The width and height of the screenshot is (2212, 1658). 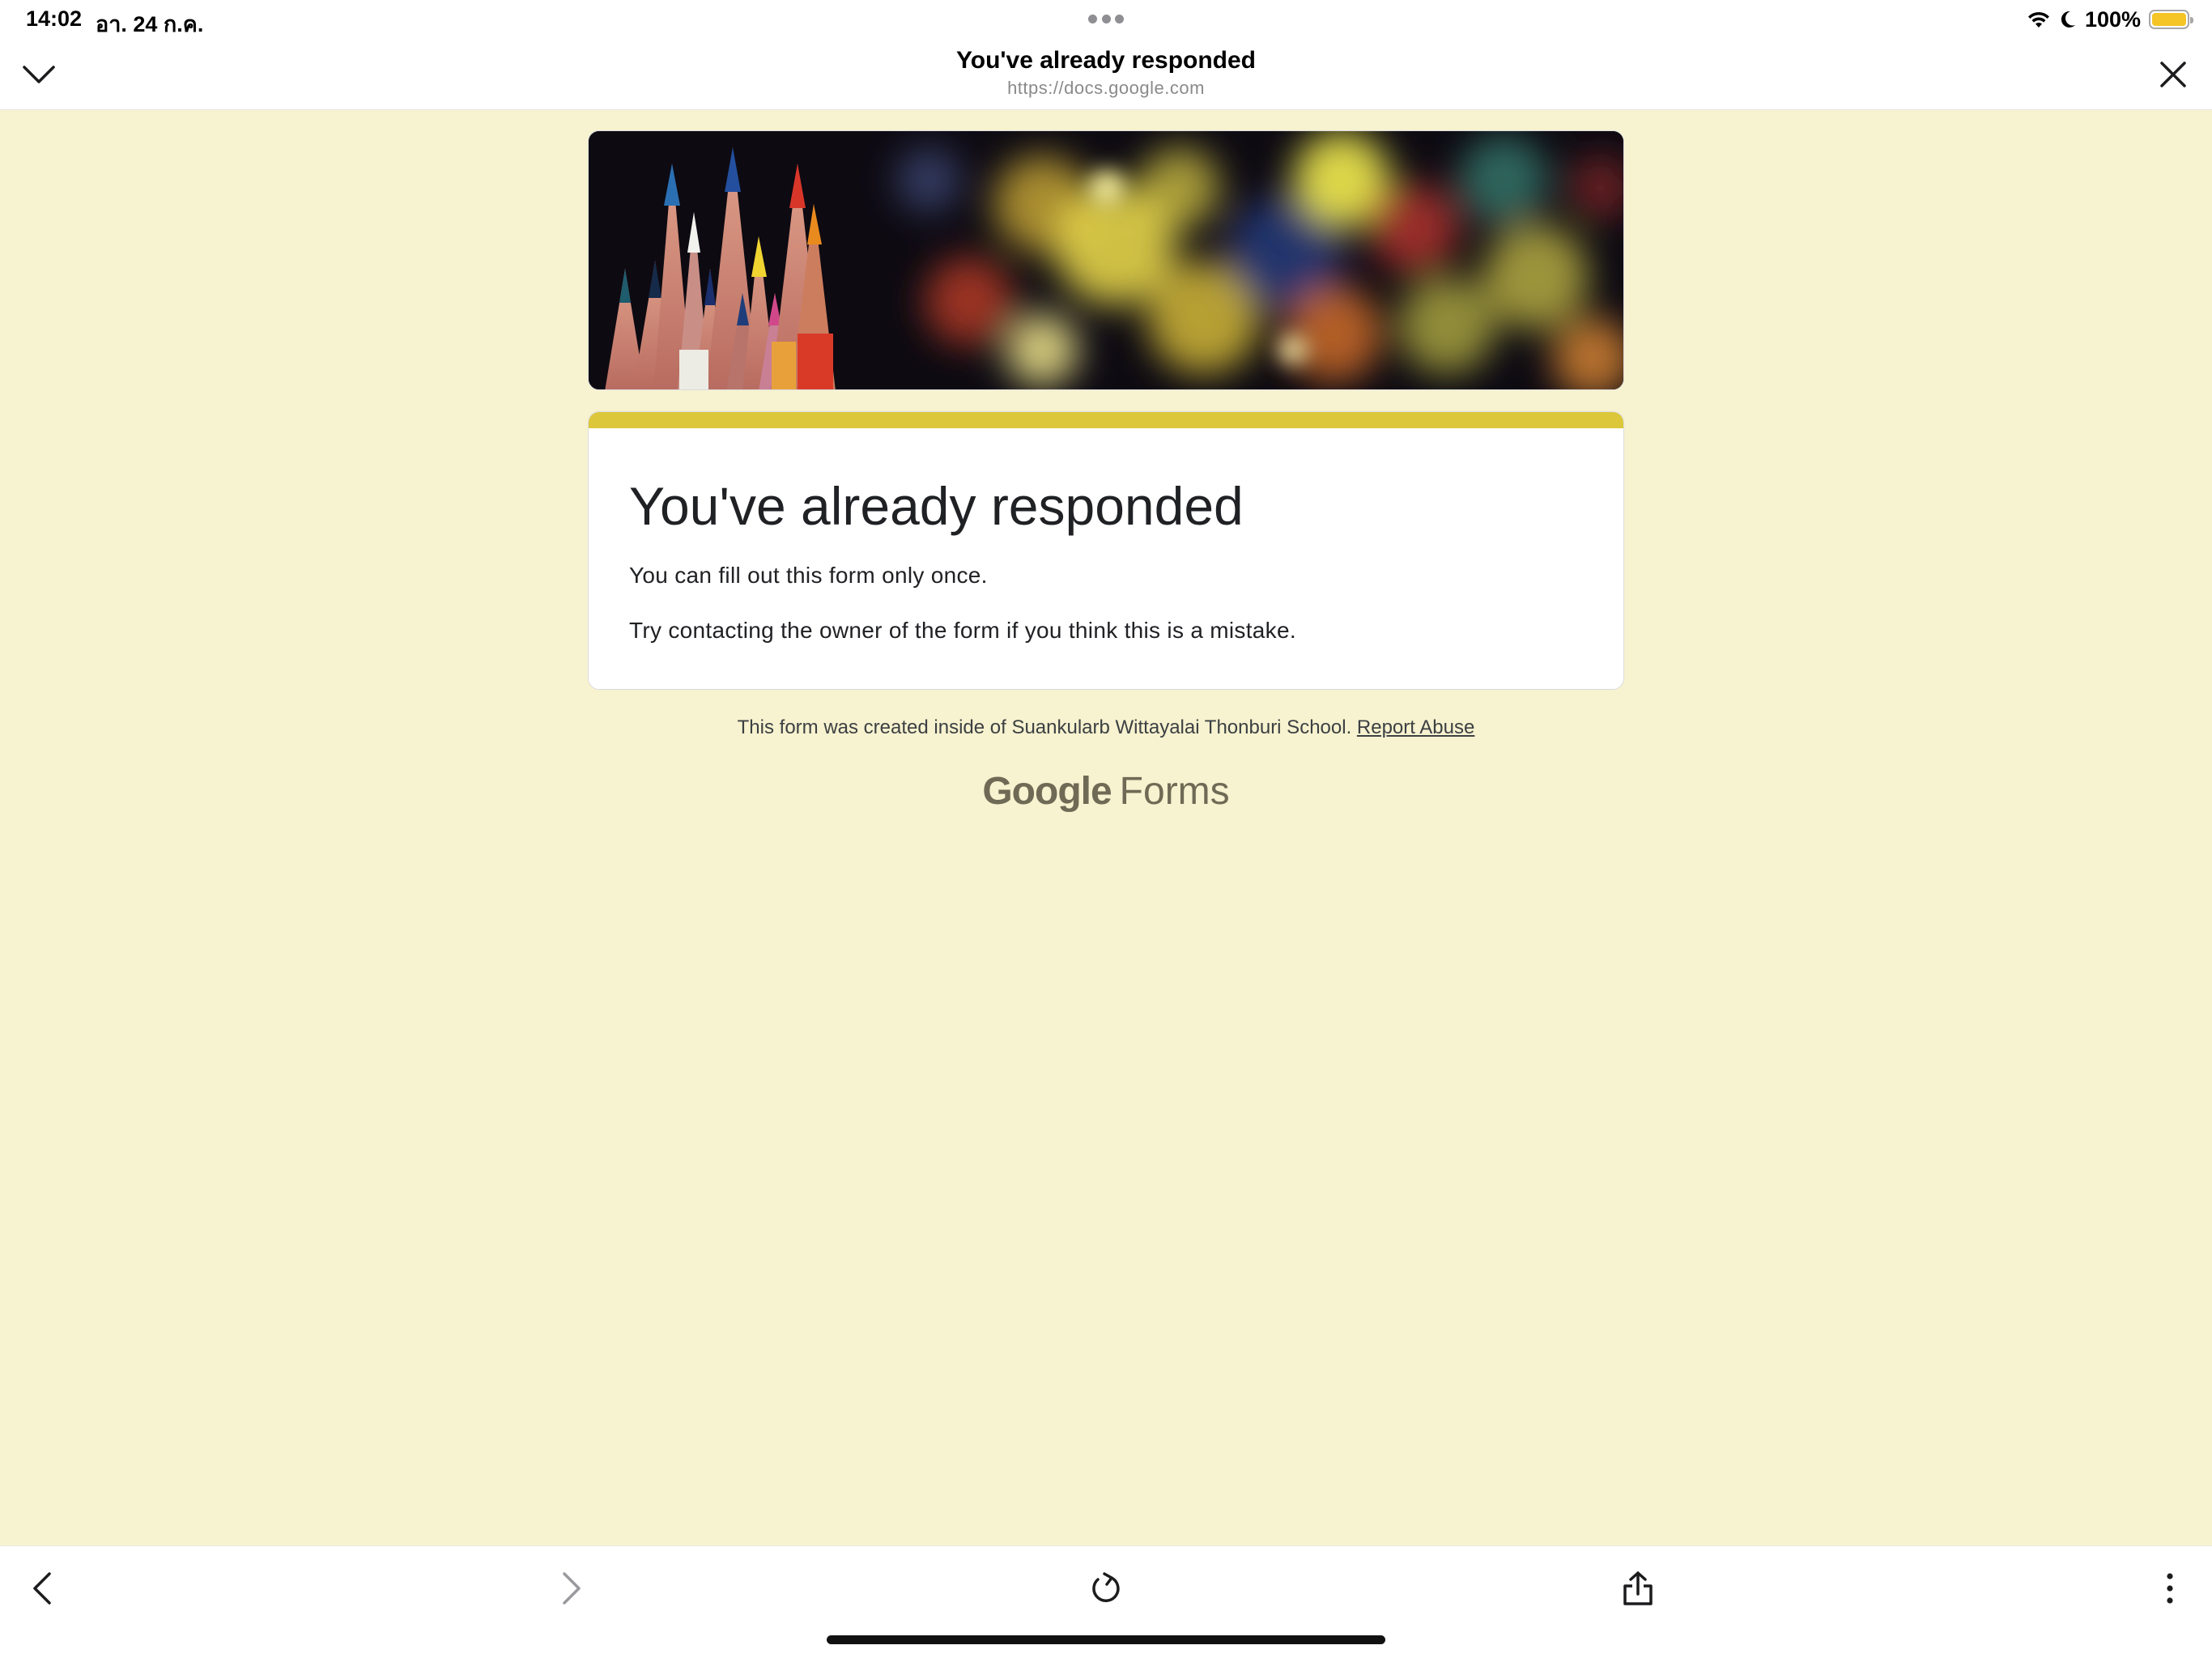 I want to click on wifi-icon, so click(x=2038, y=19).